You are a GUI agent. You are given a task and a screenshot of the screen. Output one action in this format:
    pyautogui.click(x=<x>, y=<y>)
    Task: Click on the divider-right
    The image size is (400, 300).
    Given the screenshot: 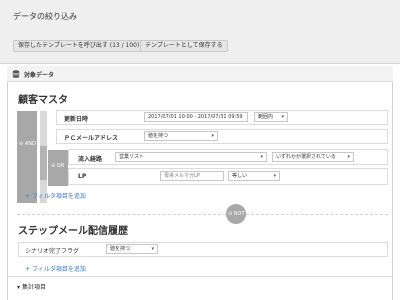 What is the action you would take?
    pyautogui.click(x=317, y=214)
    